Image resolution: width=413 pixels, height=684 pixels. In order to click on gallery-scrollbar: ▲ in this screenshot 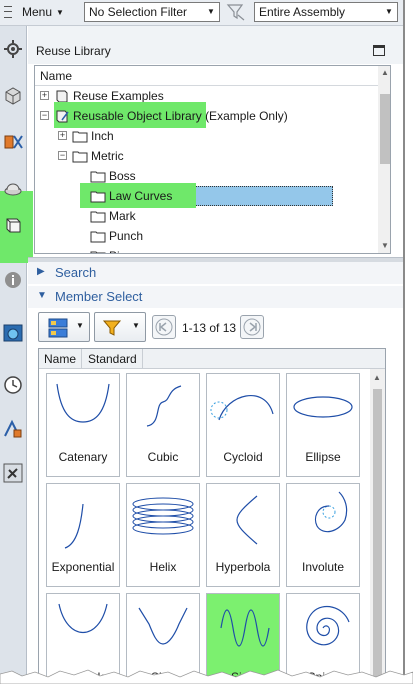, I will do `click(377, 526)`.